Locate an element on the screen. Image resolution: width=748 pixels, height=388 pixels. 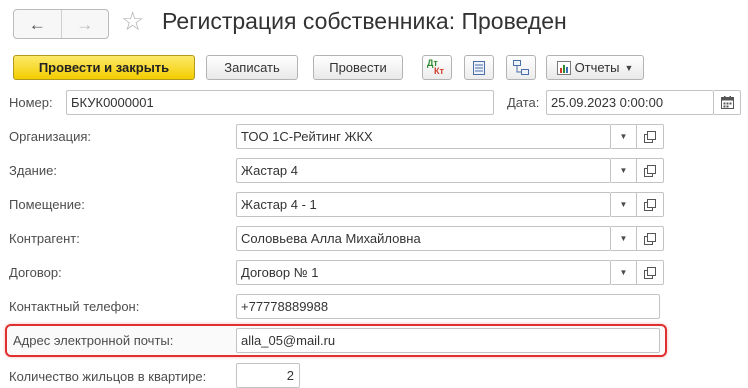
counterparty-field: Соловьева Алла Михайловна is located at coordinates (423, 238).